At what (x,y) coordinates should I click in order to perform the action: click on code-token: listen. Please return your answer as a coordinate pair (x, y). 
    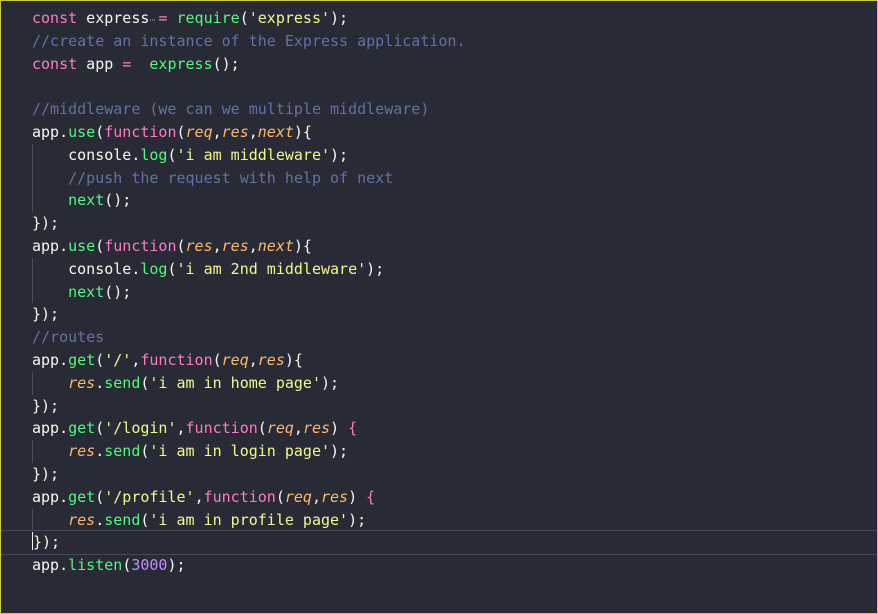
    Looking at the image, I should click on (95, 565).